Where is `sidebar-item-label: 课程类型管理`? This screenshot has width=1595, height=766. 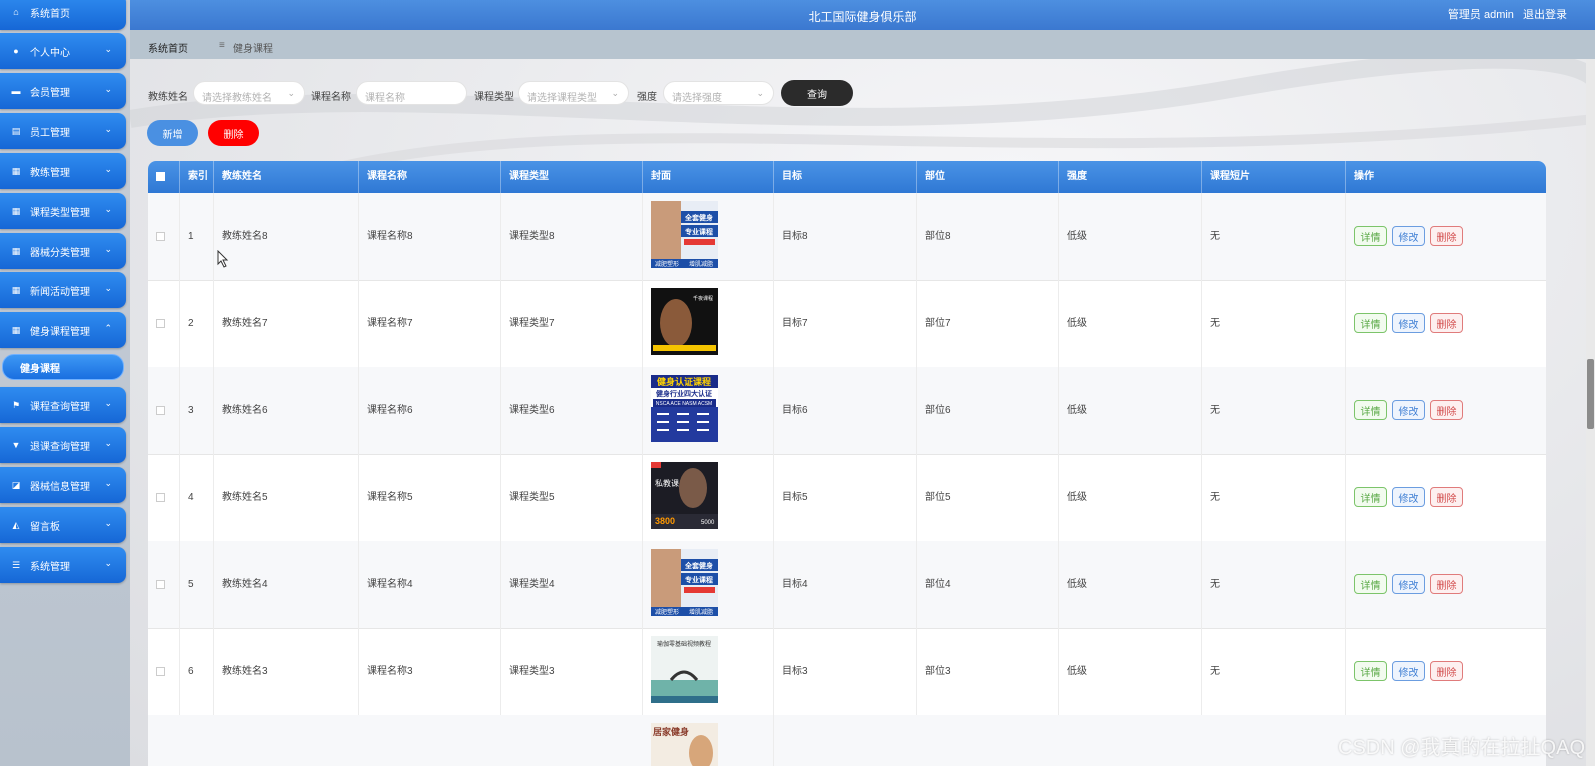
sidebar-item-label: 课程类型管理 is located at coordinates (60, 213).